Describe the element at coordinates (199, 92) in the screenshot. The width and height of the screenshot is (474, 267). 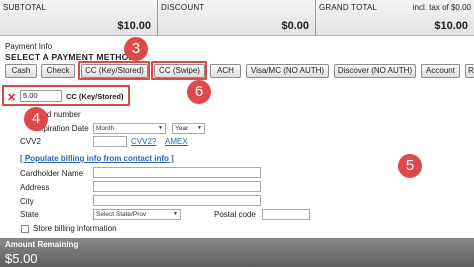
I see `callout-6: 6` at that location.